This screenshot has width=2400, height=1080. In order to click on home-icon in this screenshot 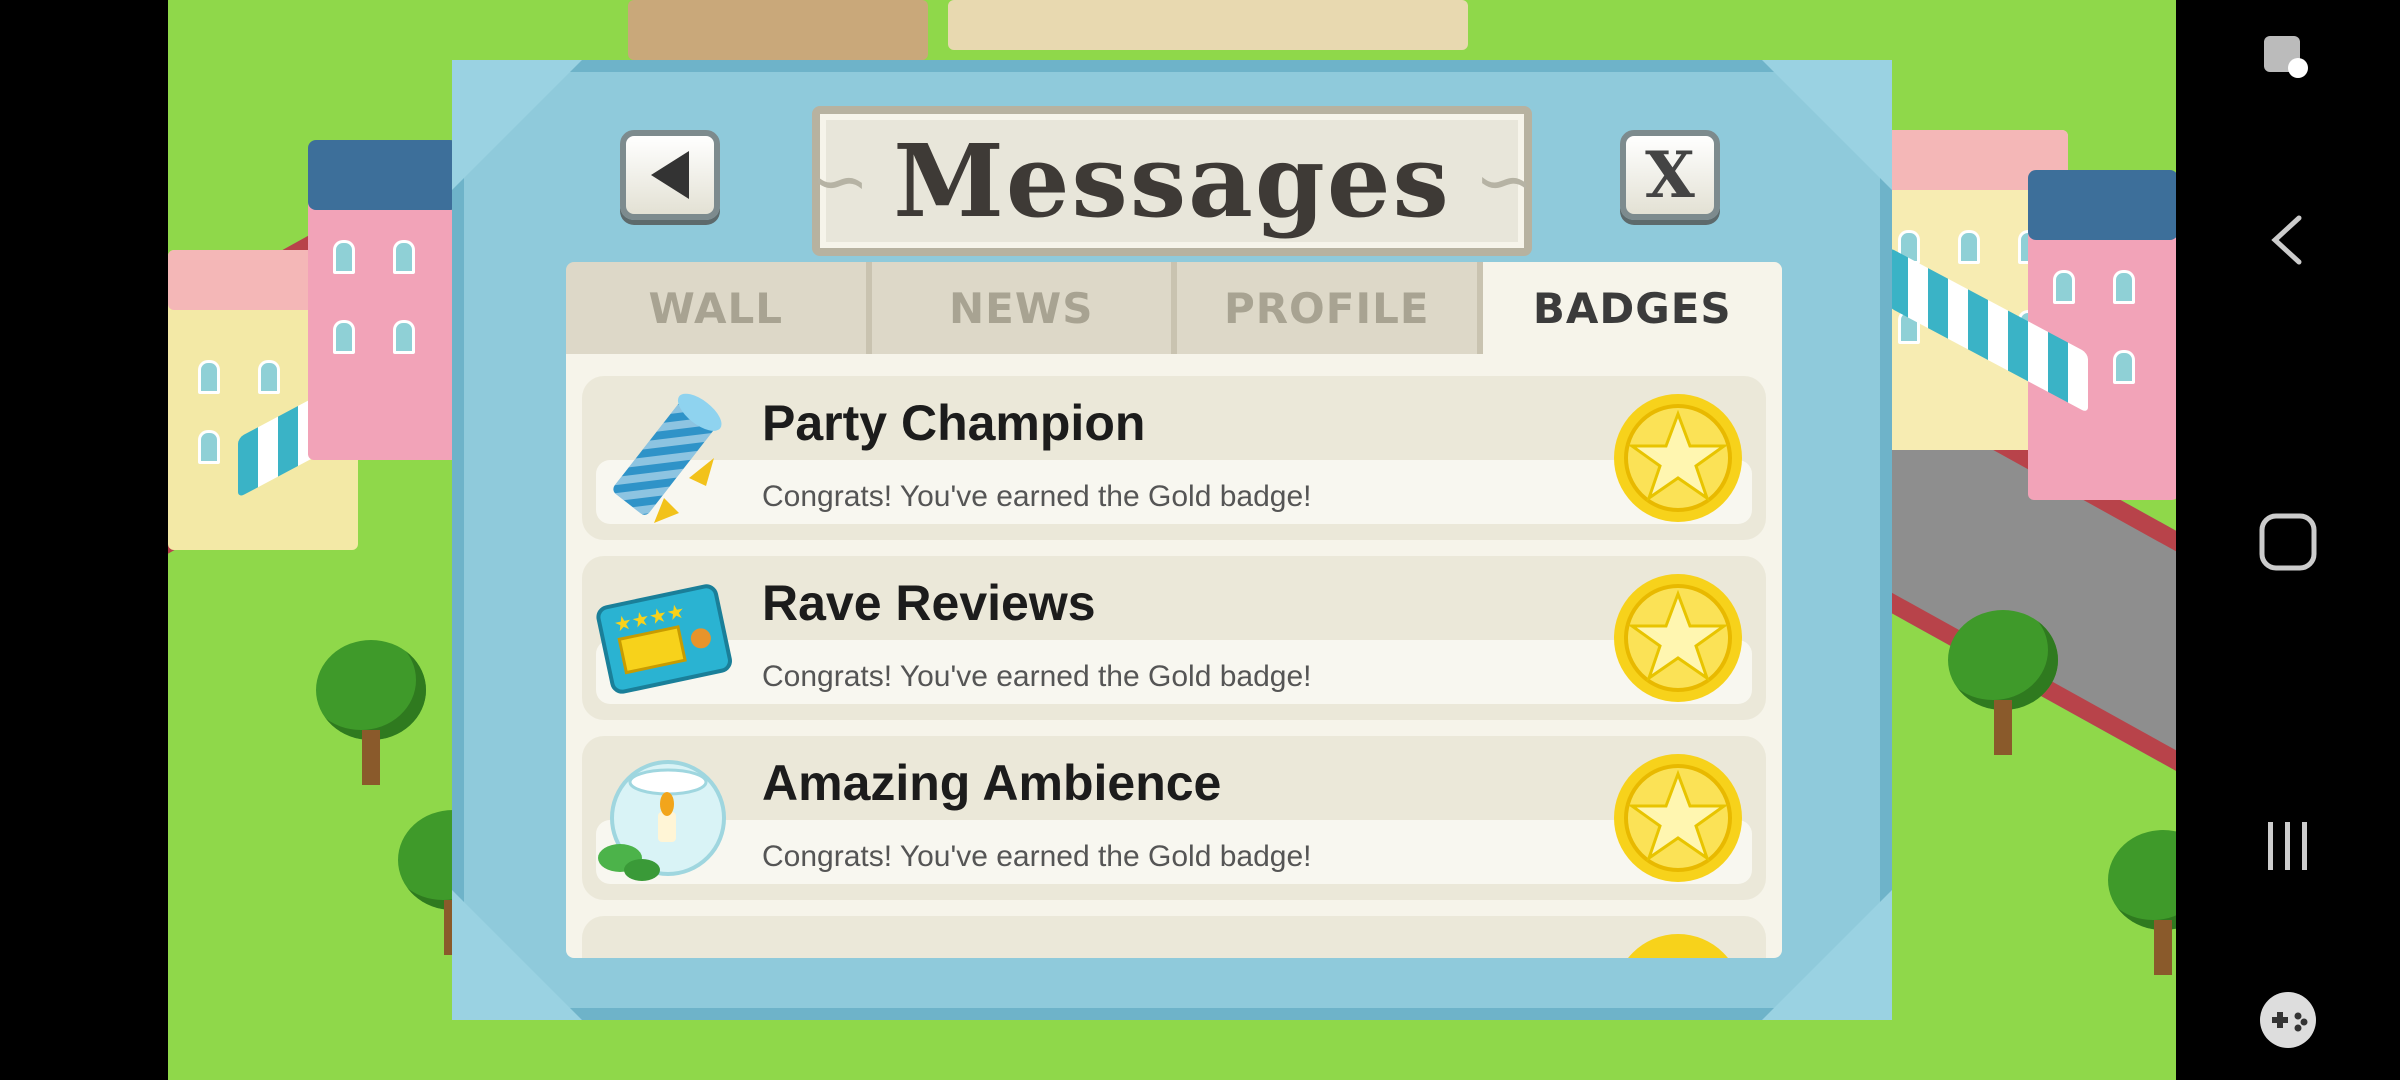, I will do `click(2288, 542)`.